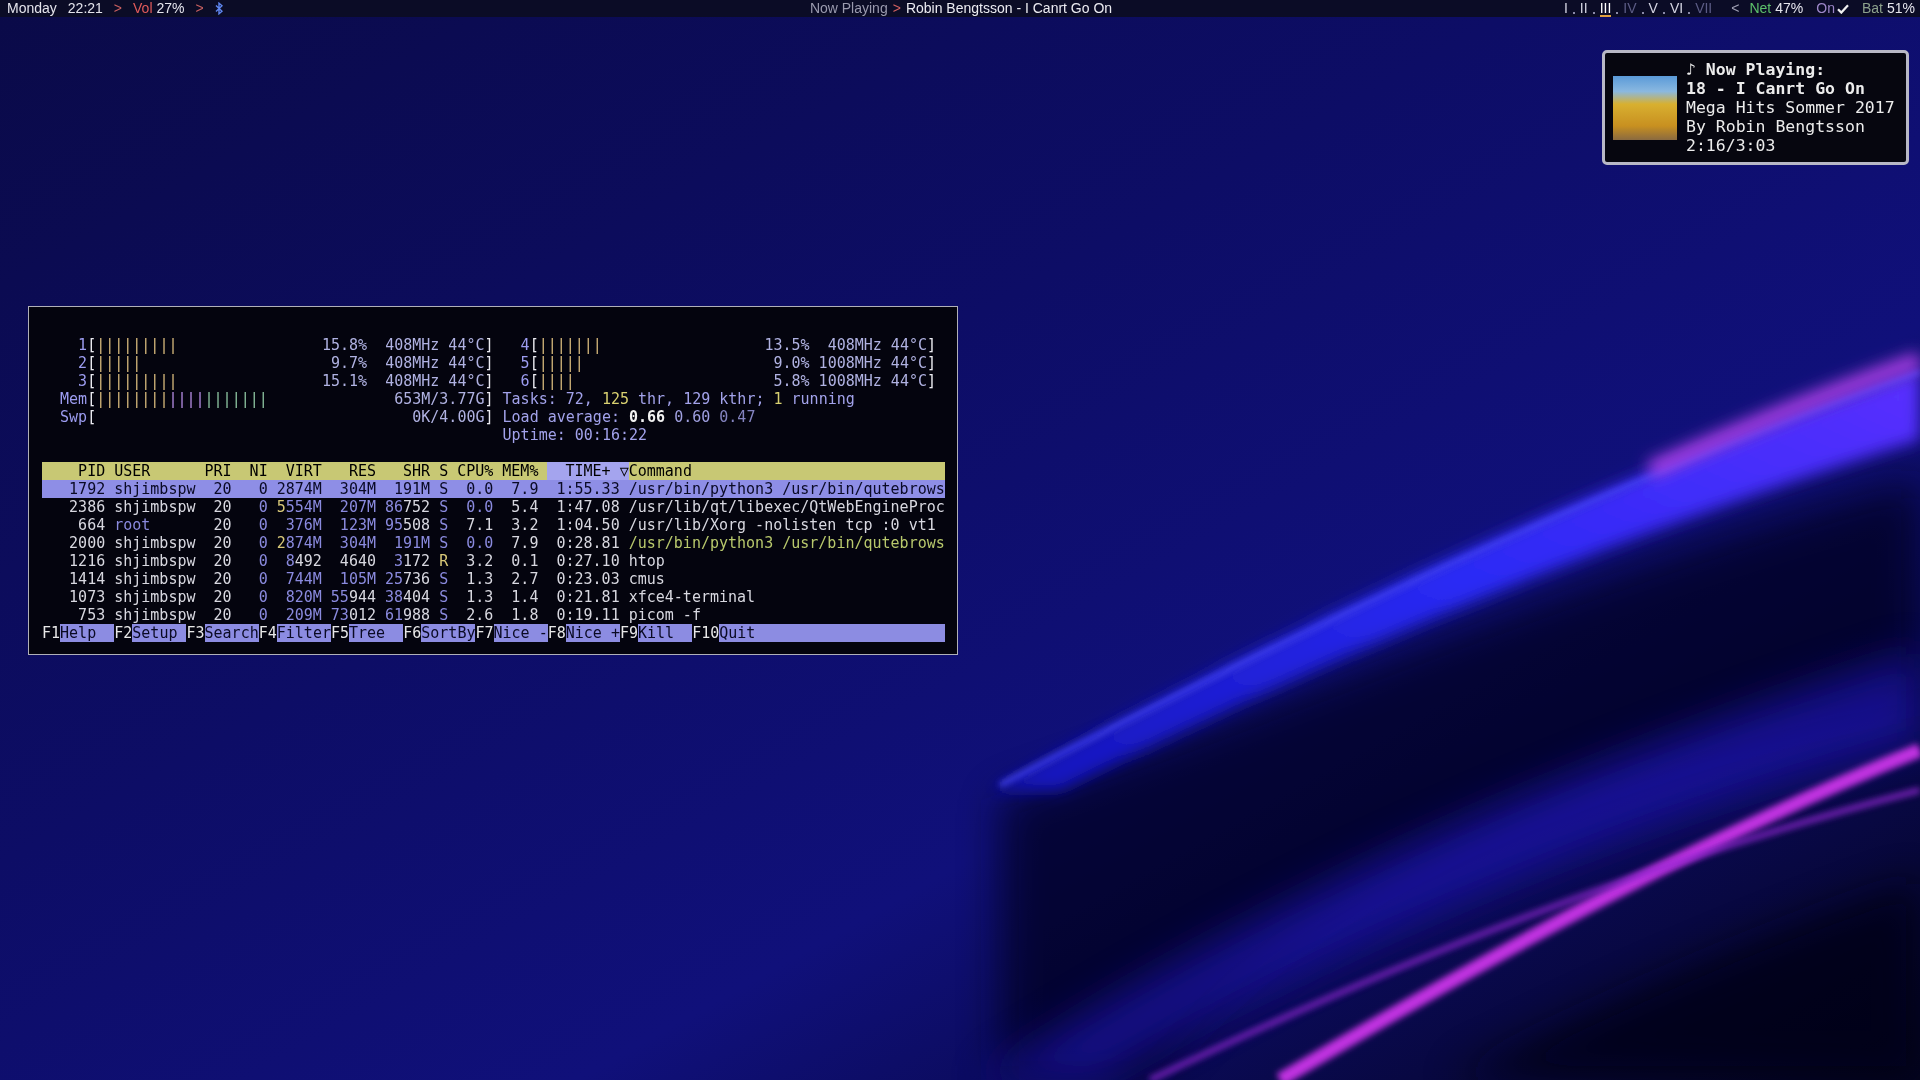 The height and width of the screenshot is (1080, 1920). Describe the element at coordinates (87, 597) in the screenshot. I see `table-cell-text: 1073` at that location.